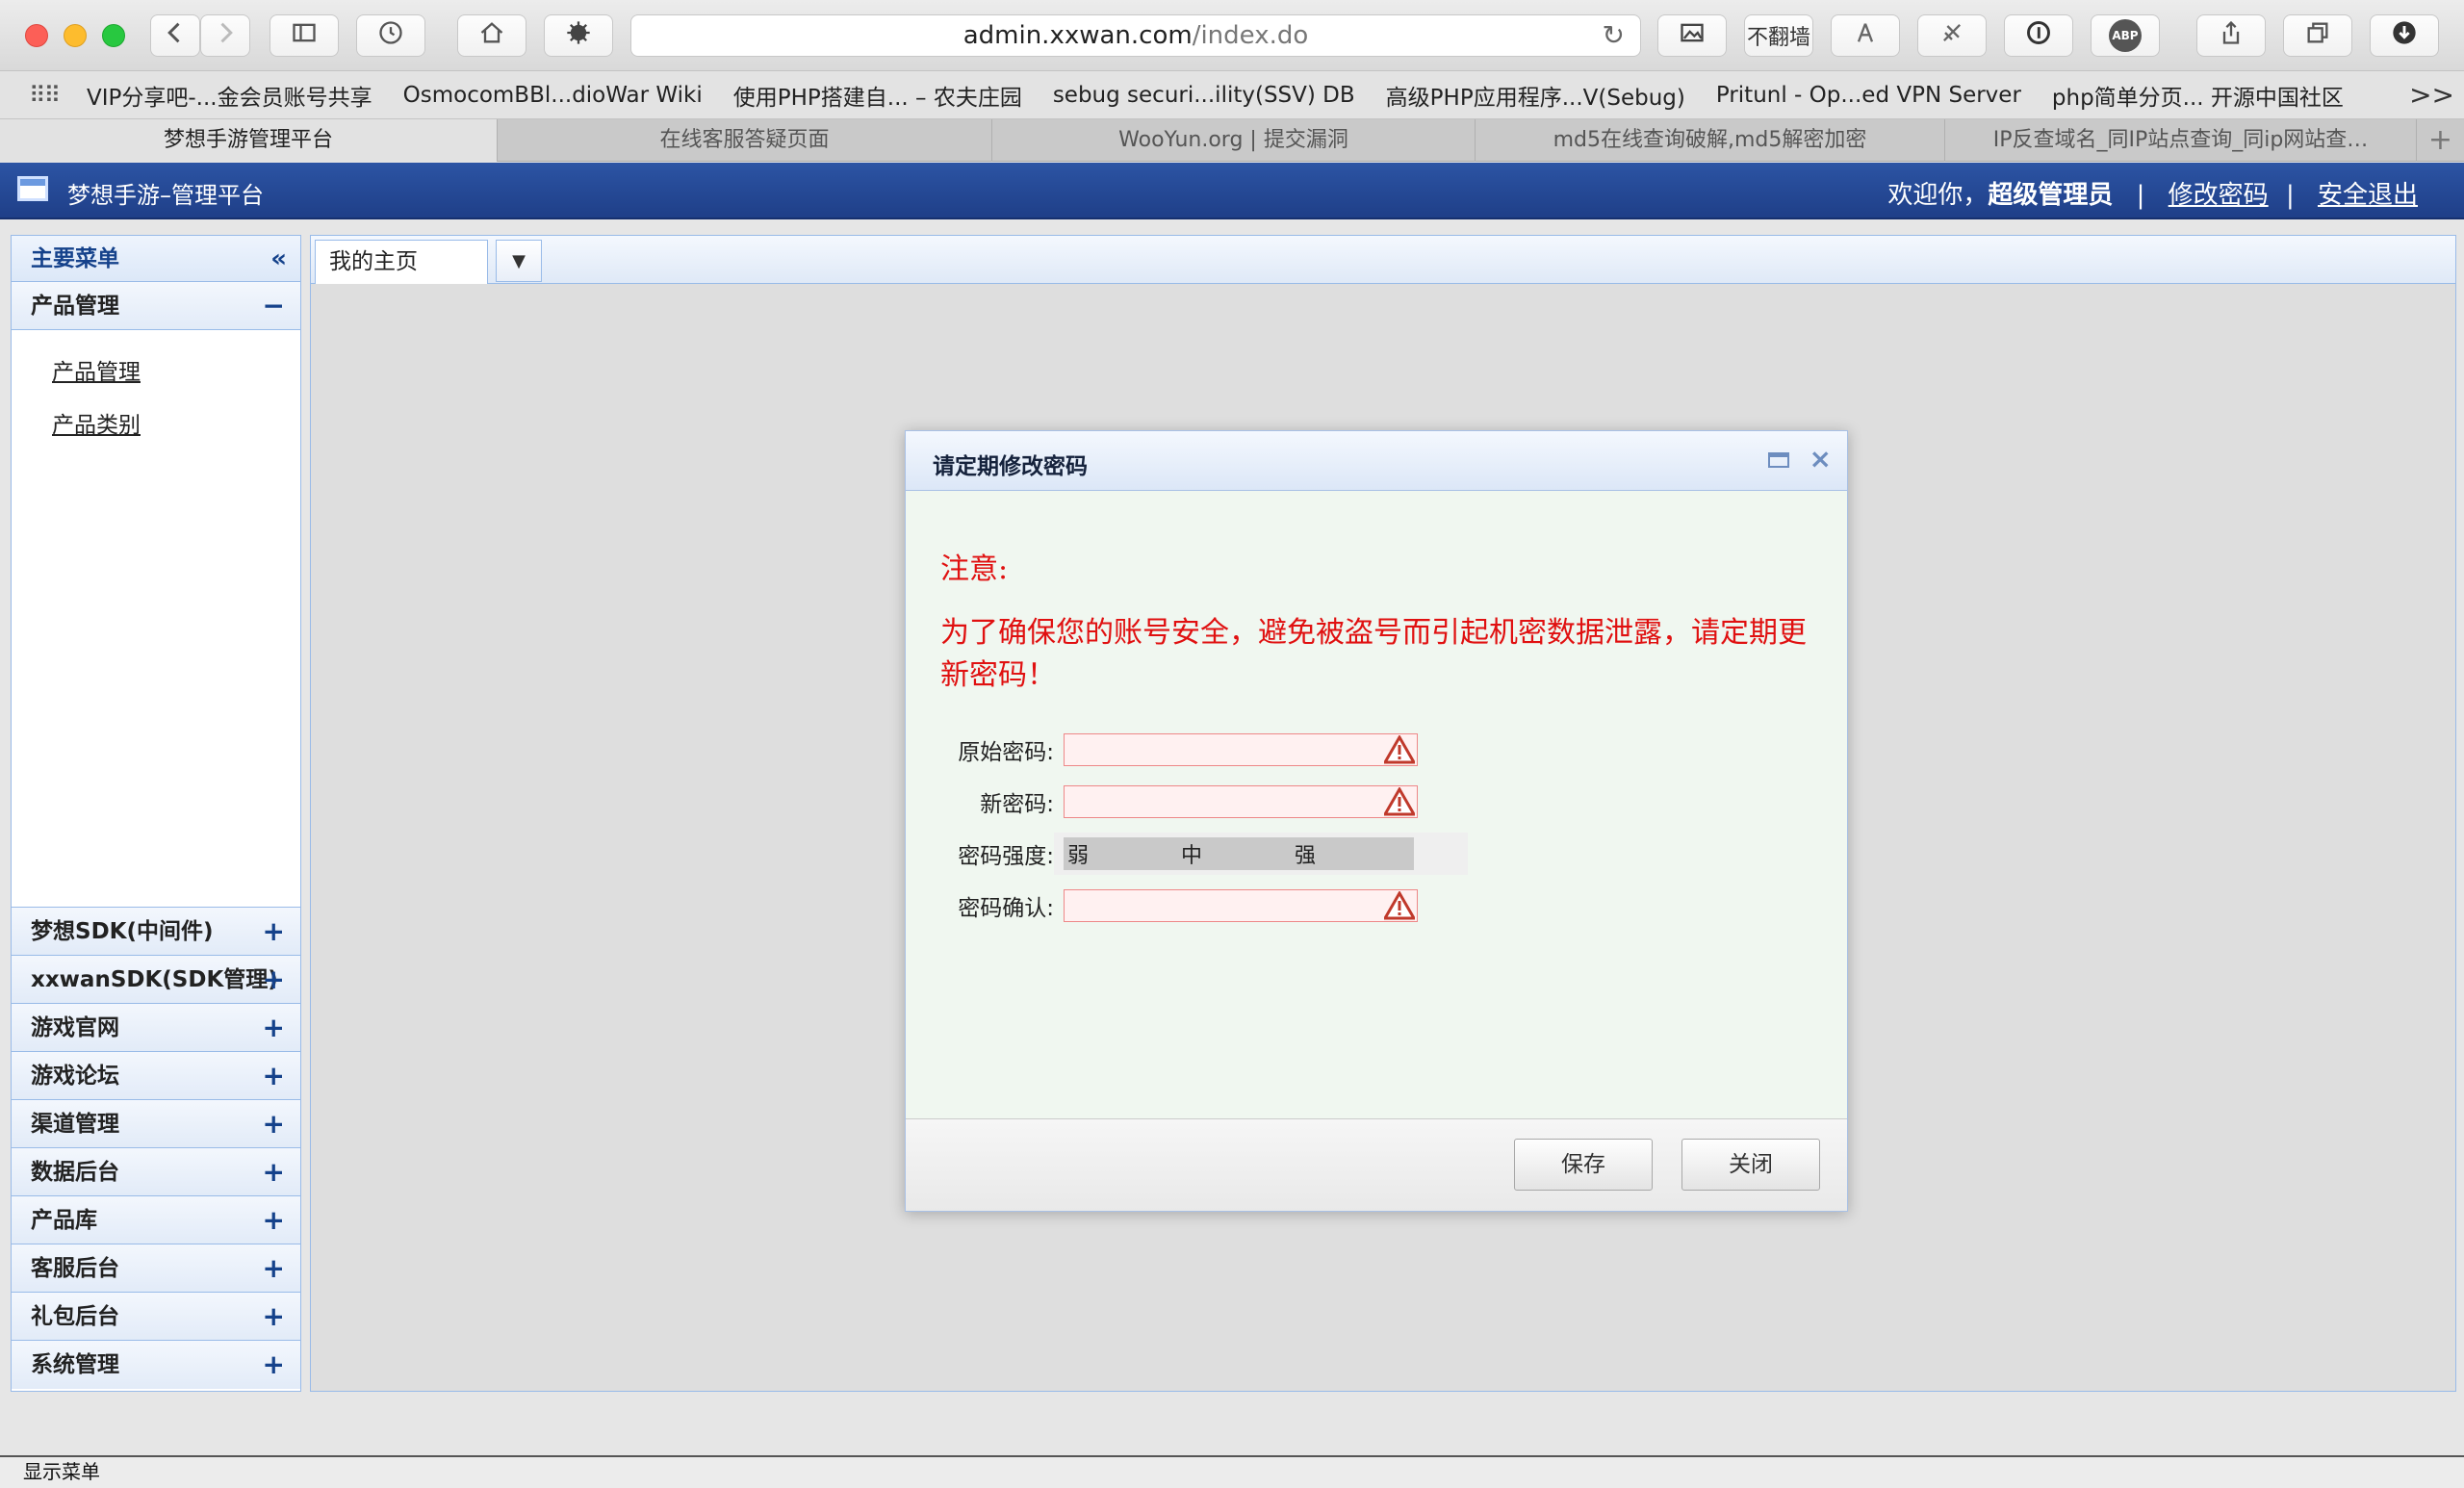 The image size is (2464, 1488). I want to click on menu-section-body: 产品管理 产品类别, so click(156, 619).